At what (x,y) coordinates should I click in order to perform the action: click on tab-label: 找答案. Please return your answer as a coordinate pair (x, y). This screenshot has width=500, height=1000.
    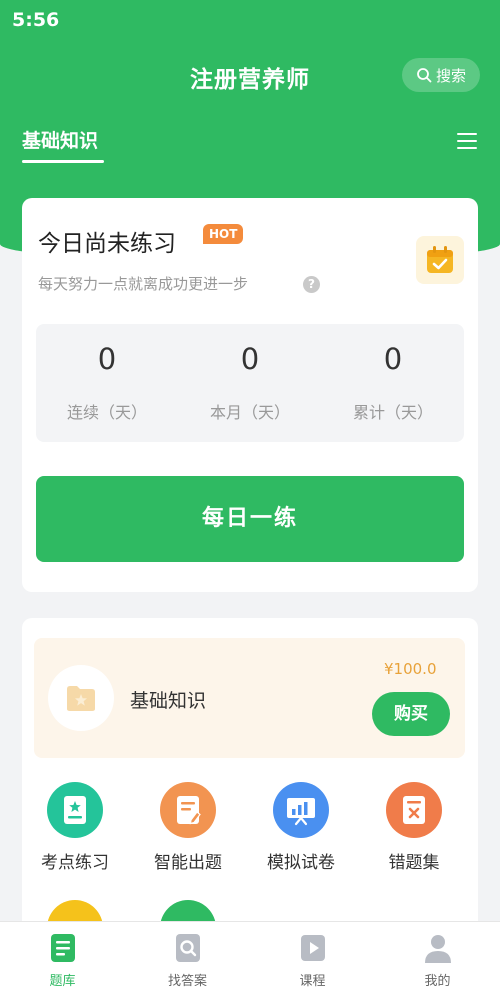
    Looking at the image, I should click on (187, 981).